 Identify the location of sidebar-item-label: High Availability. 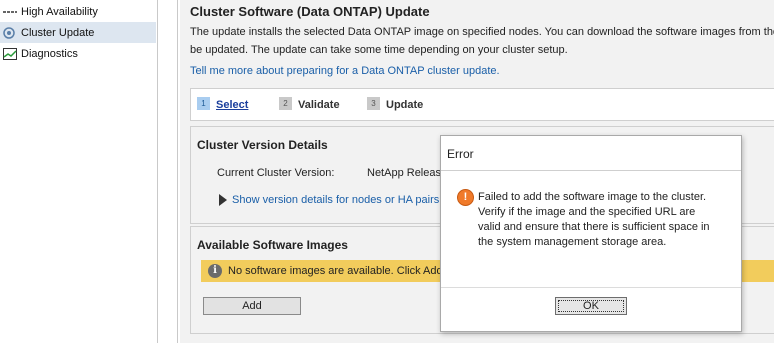
(59, 11).